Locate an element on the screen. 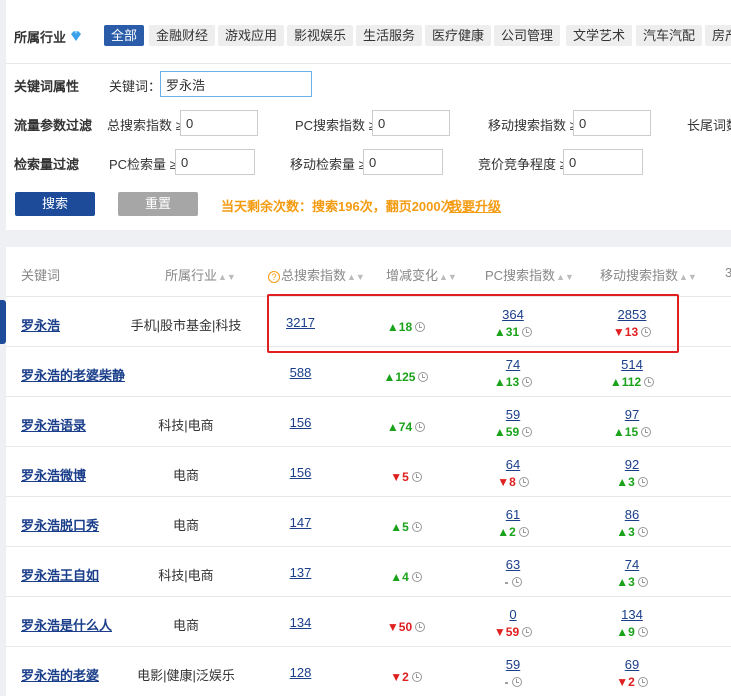  highlight-box is located at coordinates (473, 323).